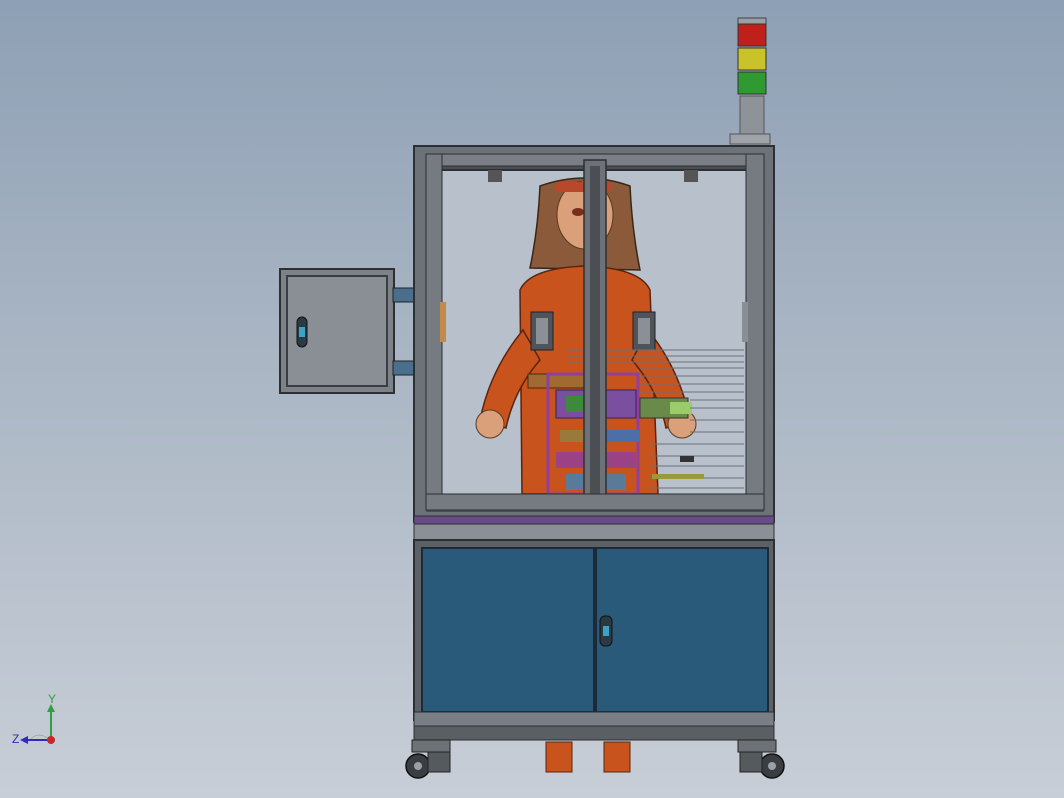  I want to click on view-orientation-triad: Y Z, so click(43, 726).